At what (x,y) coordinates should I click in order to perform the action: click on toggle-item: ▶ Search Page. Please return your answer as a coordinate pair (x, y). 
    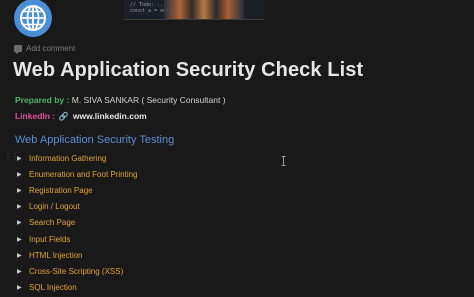
    Looking at the image, I should click on (77, 223).